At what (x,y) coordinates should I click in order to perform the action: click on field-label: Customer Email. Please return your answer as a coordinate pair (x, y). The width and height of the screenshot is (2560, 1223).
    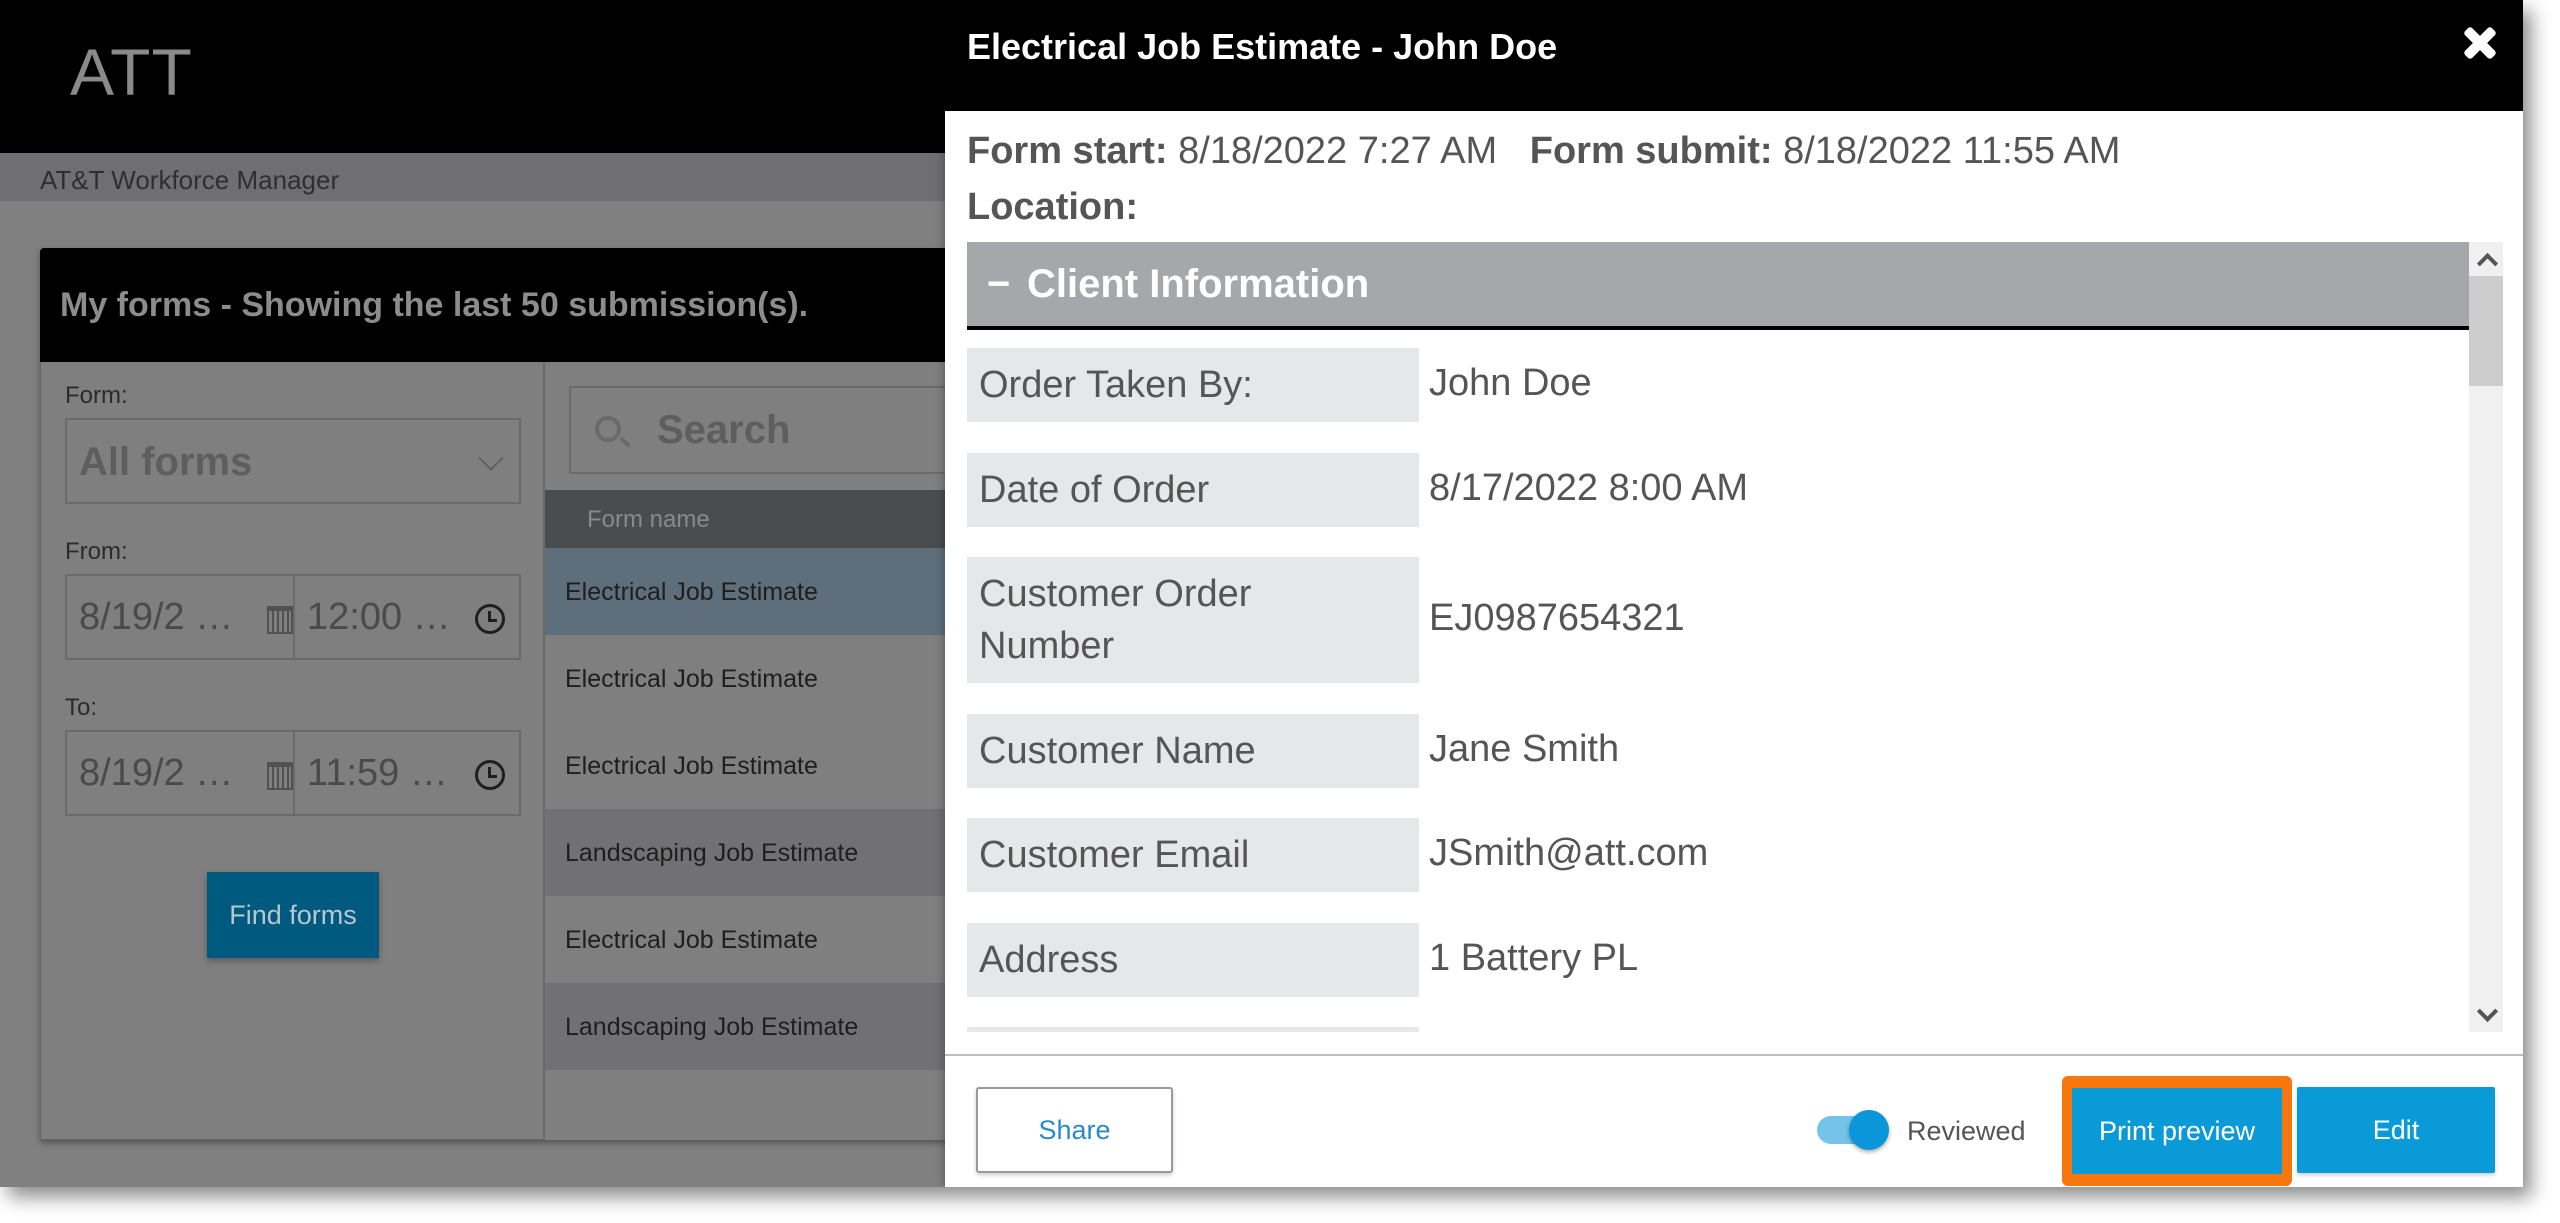
    Looking at the image, I should click on (1193, 855).